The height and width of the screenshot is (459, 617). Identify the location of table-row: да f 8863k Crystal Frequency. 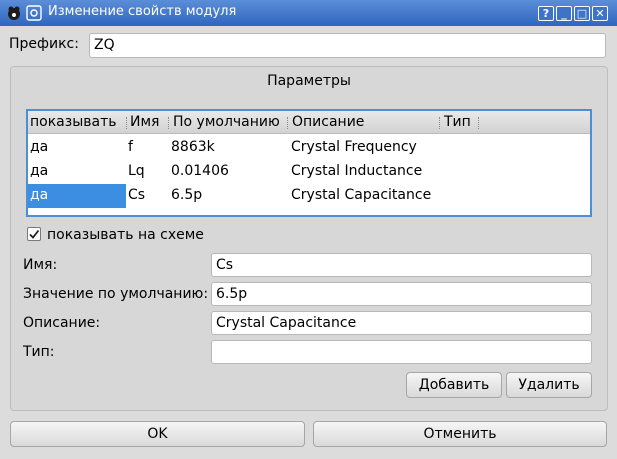
(309, 148).